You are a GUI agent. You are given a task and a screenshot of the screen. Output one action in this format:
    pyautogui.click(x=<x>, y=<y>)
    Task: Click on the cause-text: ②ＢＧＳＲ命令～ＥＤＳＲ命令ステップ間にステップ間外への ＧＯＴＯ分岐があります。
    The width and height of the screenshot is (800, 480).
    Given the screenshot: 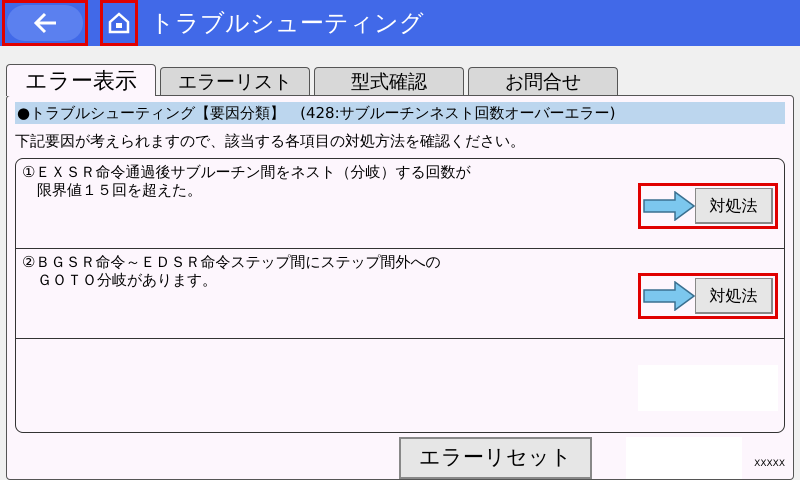 What is the action you would take?
    pyautogui.click(x=231, y=272)
    